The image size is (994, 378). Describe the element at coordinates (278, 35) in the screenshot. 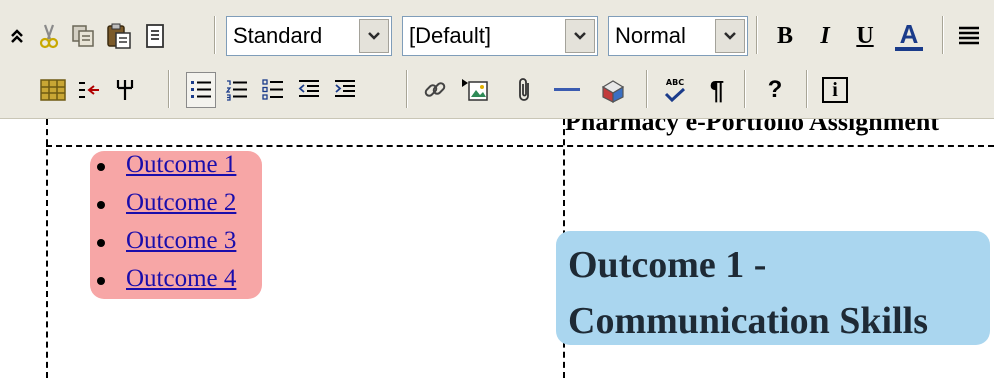

I see `style-select-value: Standard` at that location.